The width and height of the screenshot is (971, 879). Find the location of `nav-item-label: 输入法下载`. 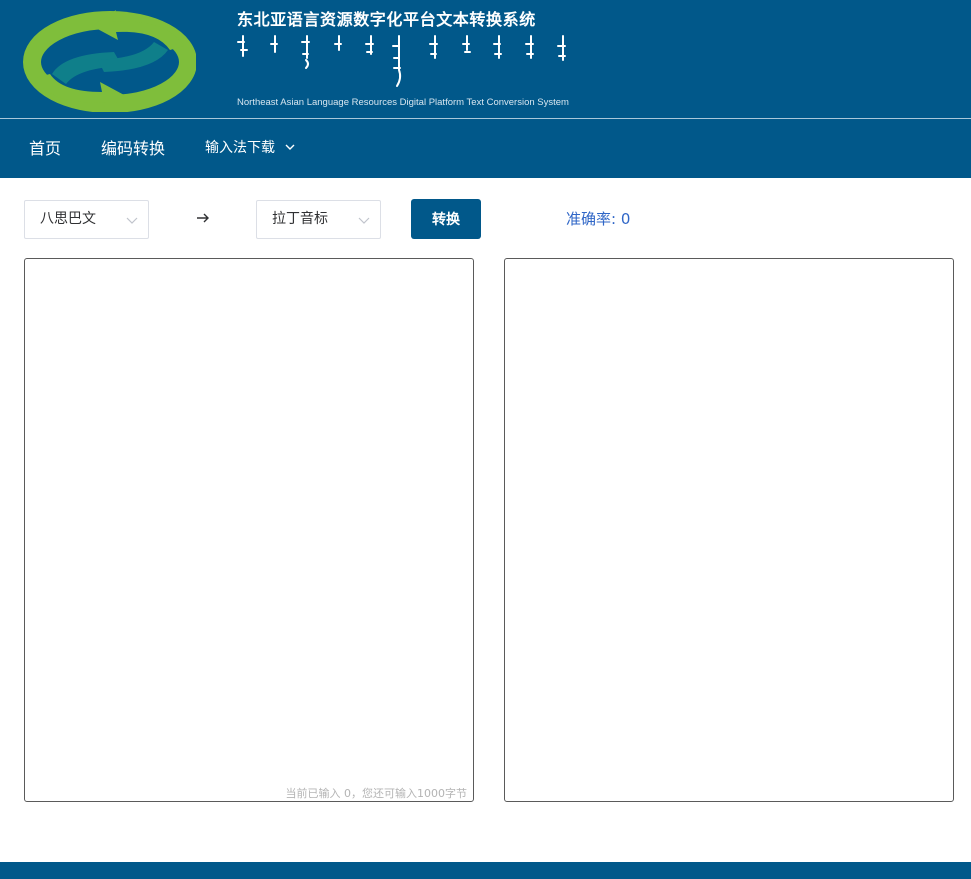

nav-item-label: 输入法下载 is located at coordinates (240, 148).